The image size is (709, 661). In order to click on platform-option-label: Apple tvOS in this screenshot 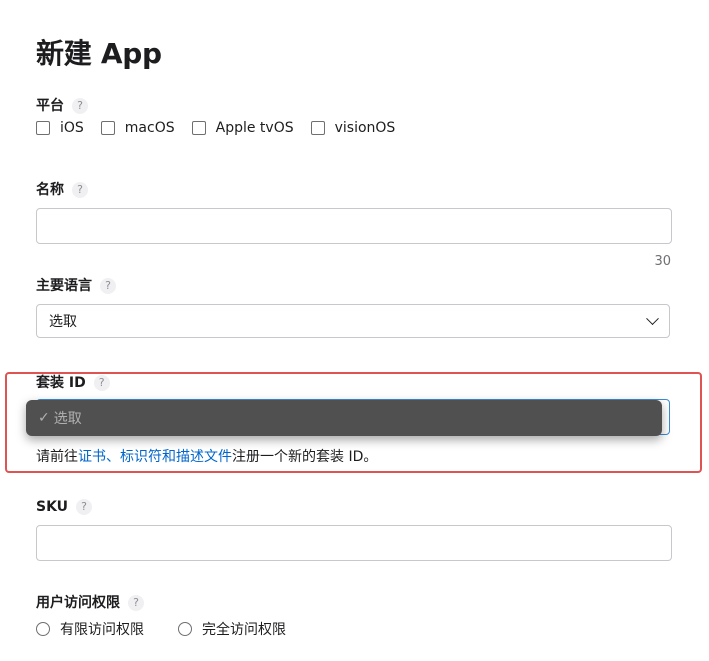, I will do `click(254, 128)`.